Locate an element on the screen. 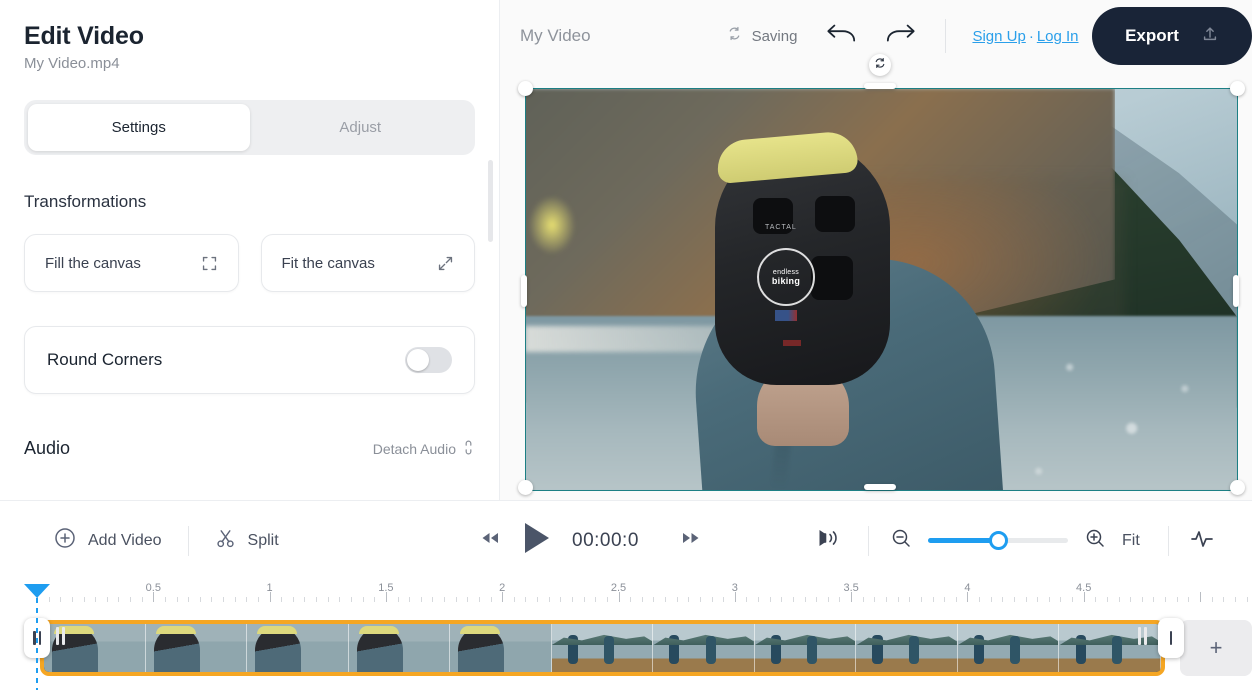 The image size is (1252, 690). resize-handle-top is located at coordinates (880, 86).